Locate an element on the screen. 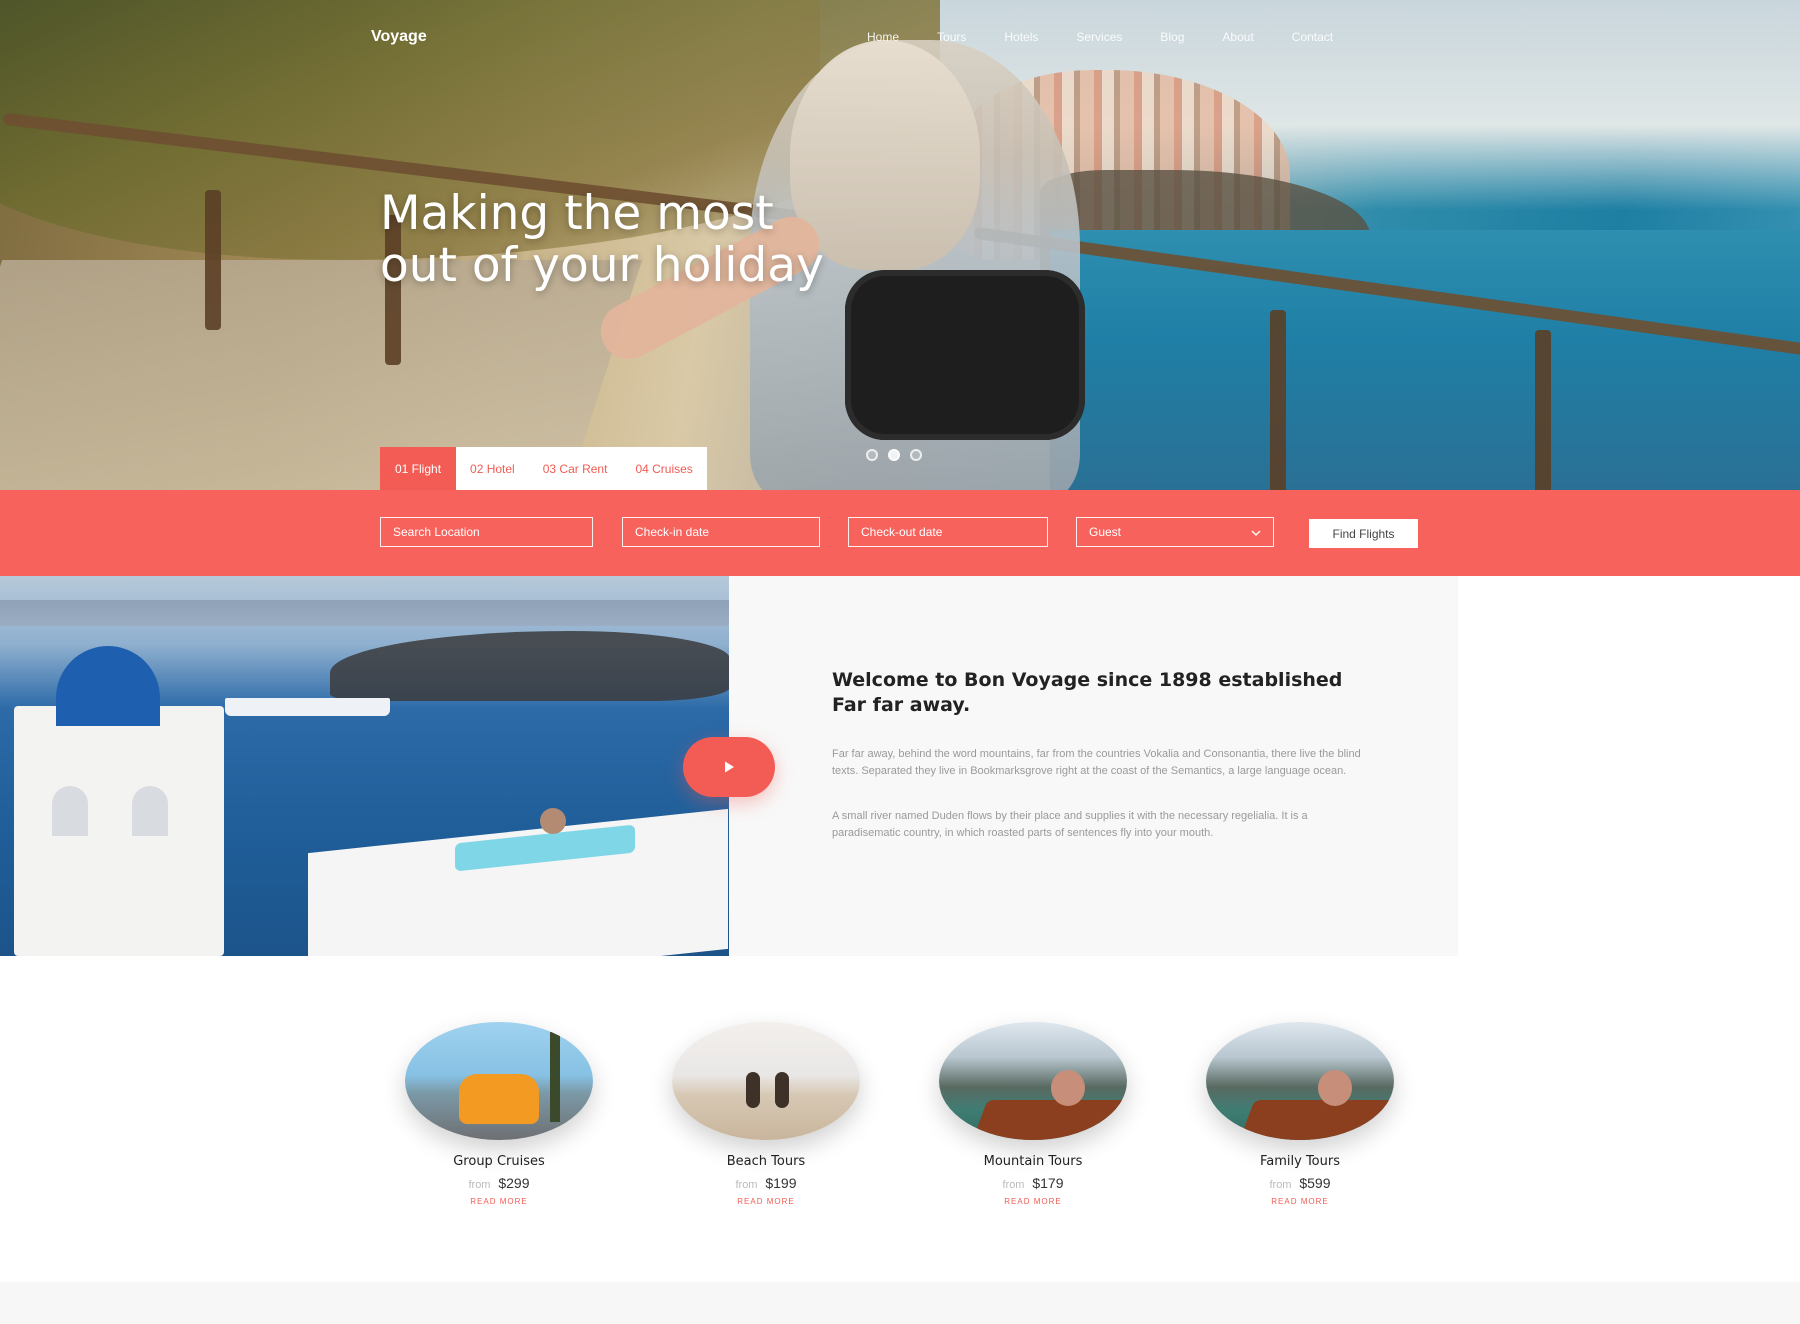 The image size is (1800, 1324). tour-name: Family Tours is located at coordinates (1300, 1161).